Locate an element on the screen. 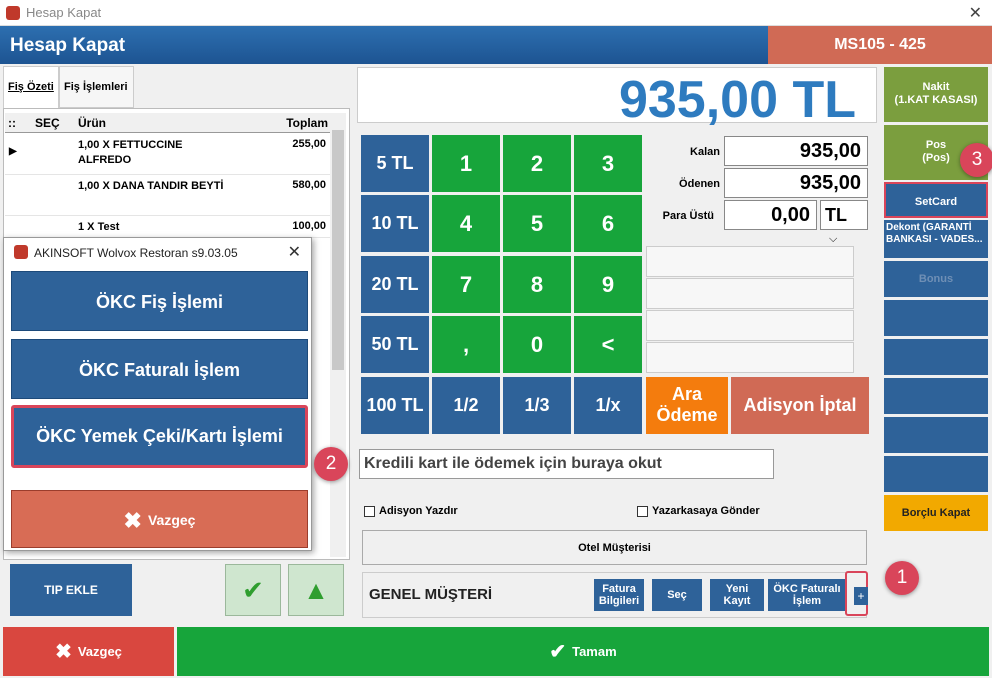  nakit-button: Nakit (1.KAT KASASI) is located at coordinates (936, 94).